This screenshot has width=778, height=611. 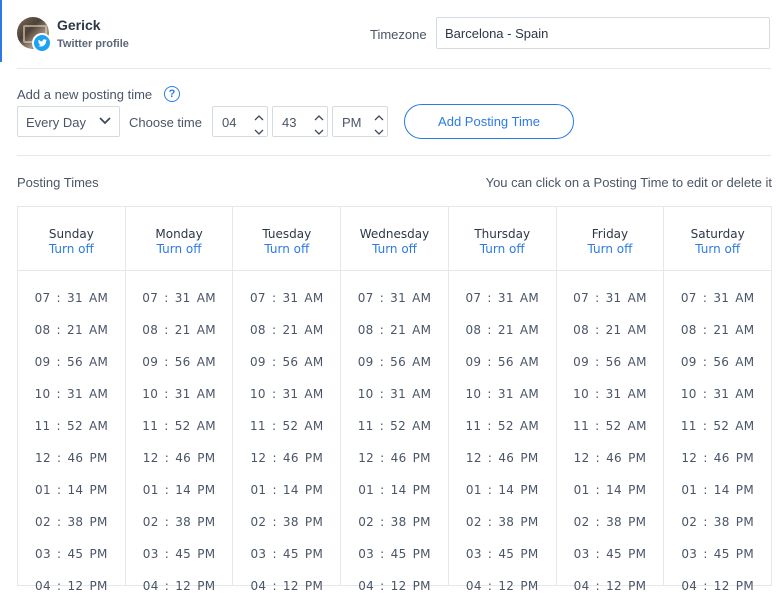 I want to click on minute-stepper: 43, so click(x=300, y=121).